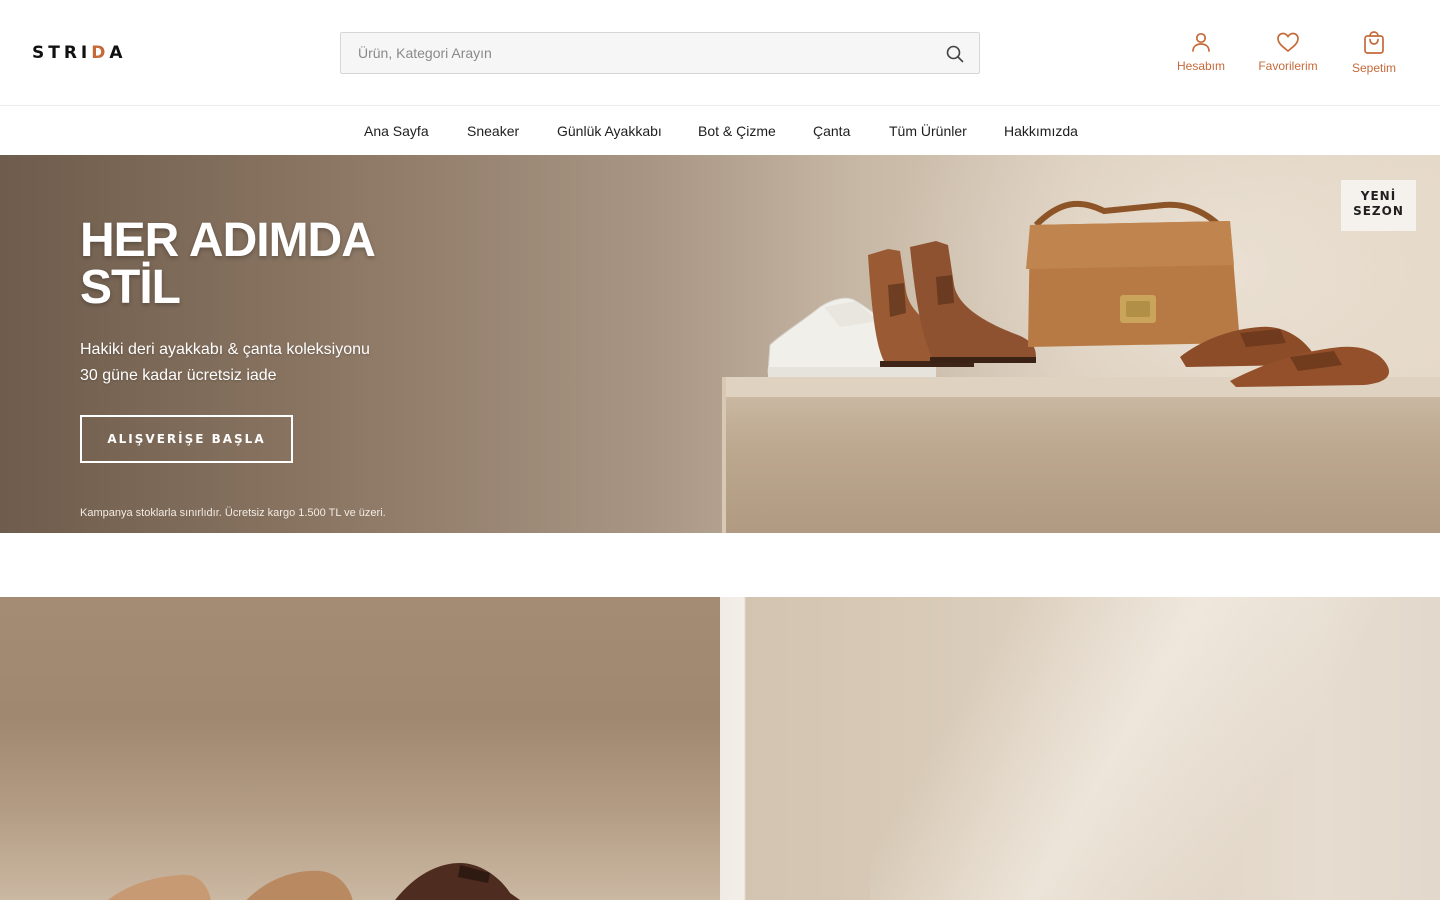 Image resolution: width=1440 pixels, height=900 pixels. Describe the element at coordinates (1155, 748) in the screenshot. I see `promo-tile-light` at that location.